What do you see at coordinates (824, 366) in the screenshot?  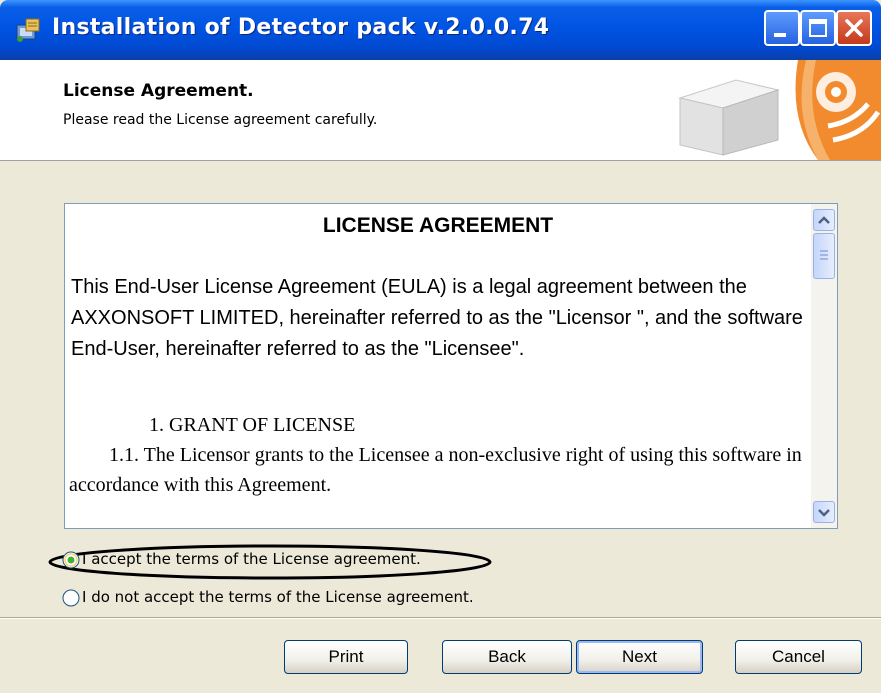 I see `vertical-scrollbar` at bounding box center [824, 366].